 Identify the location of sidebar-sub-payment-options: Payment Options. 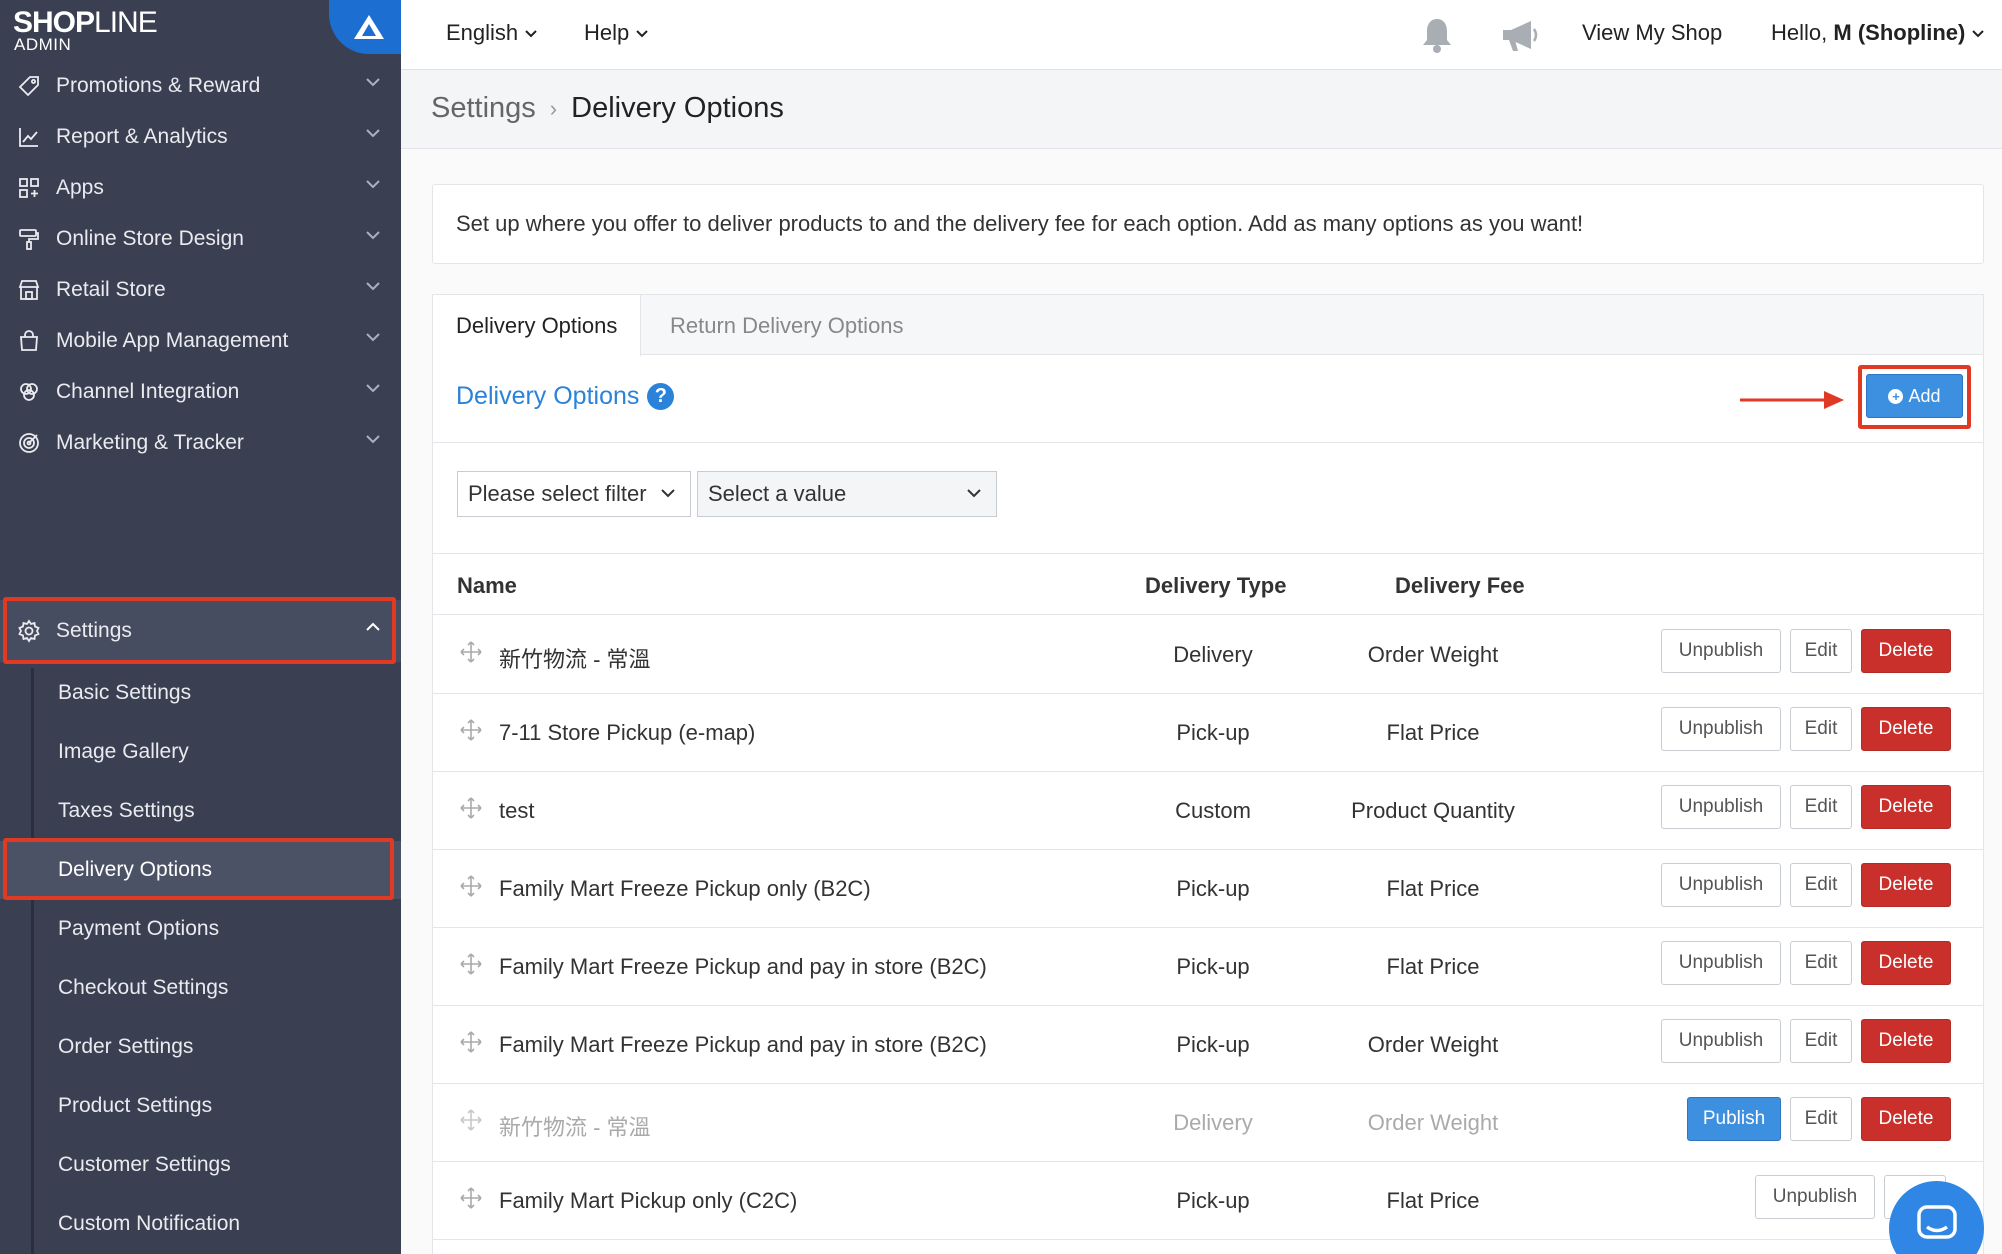
(200, 929).